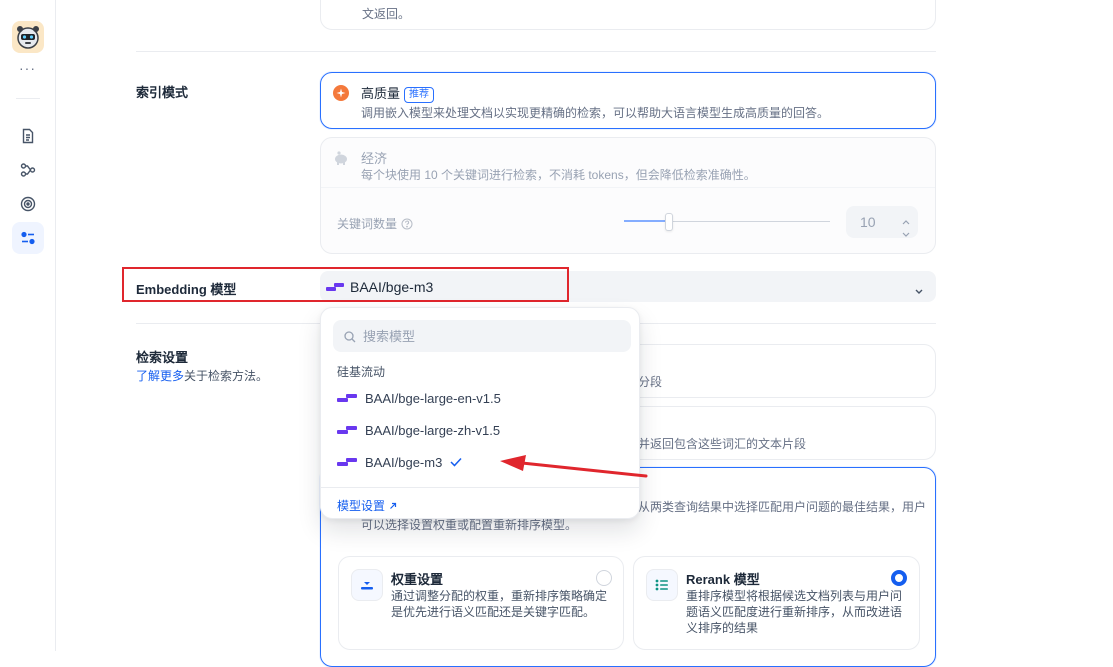 This screenshot has height=667, width=1113. I want to click on model-settings-link: 模型设置, so click(367, 505).